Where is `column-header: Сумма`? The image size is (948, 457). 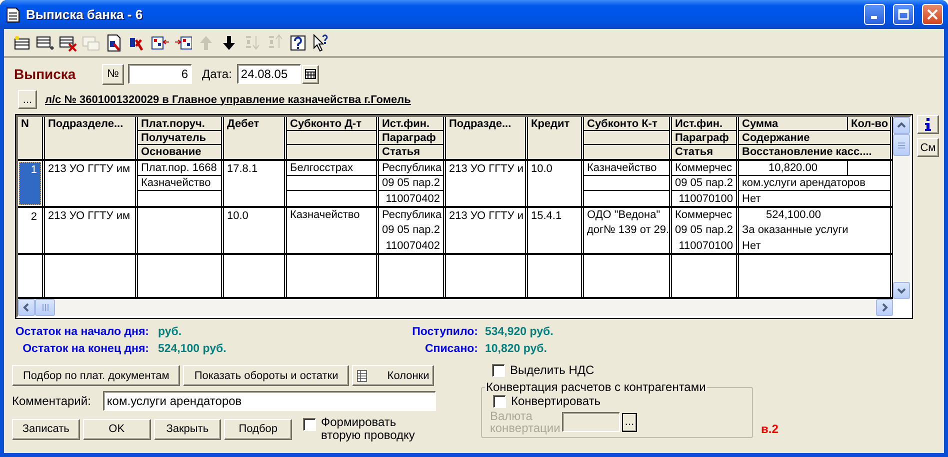 column-header: Сумма is located at coordinates (760, 124).